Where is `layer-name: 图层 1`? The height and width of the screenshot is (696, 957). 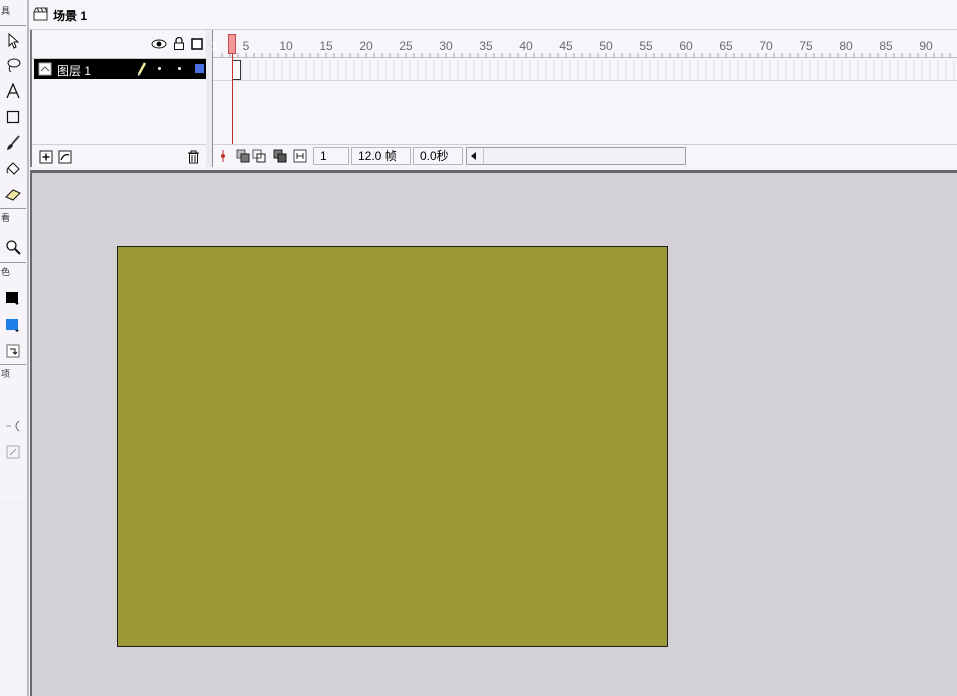
layer-name: 图层 1 is located at coordinates (74, 70).